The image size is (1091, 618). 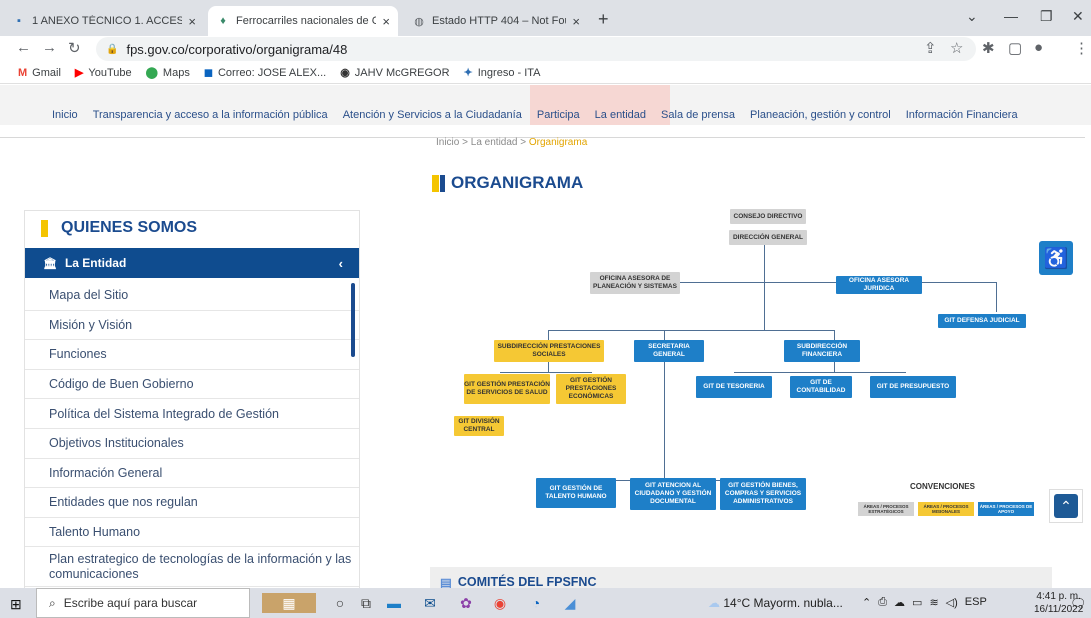 I want to click on edge-icon: ◔, so click(x=536, y=603).